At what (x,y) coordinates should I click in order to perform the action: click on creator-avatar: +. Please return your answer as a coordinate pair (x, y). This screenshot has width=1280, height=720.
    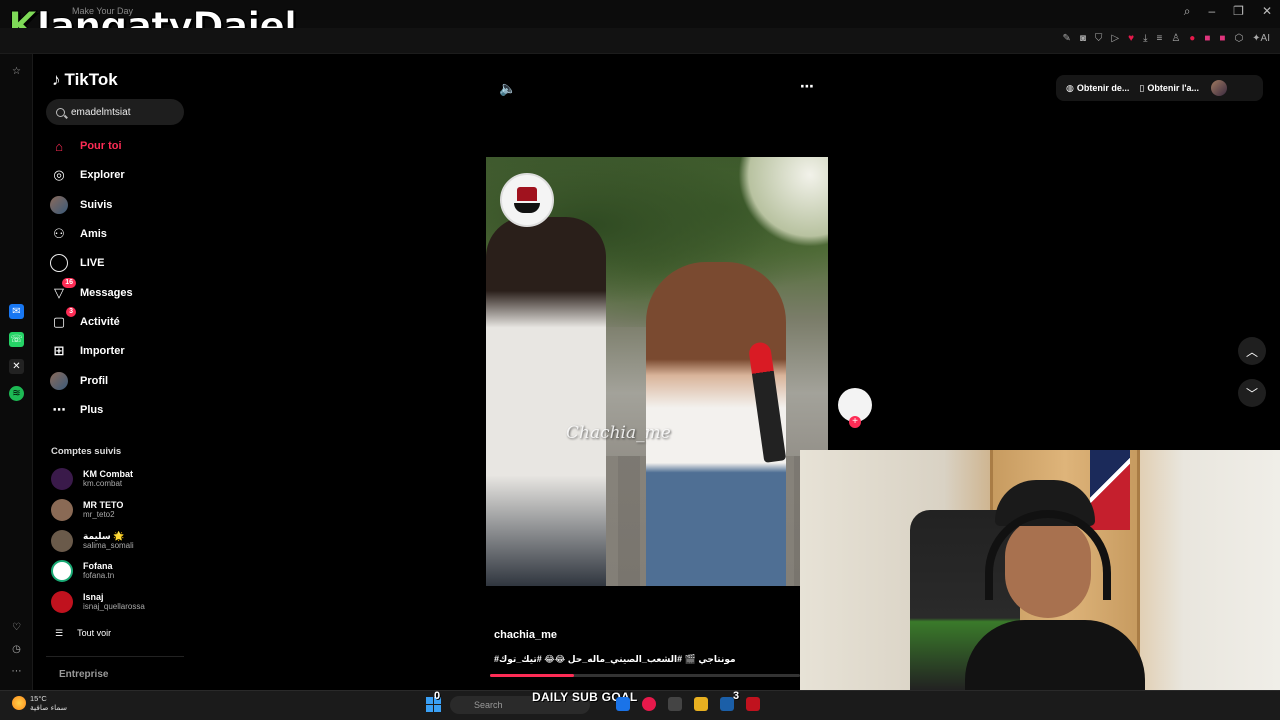
    Looking at the image, I should click on (855, 408).